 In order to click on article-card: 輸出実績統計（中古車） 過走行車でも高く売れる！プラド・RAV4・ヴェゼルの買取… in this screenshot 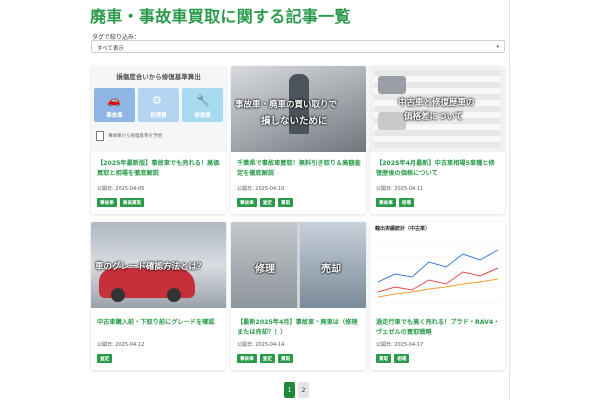, I will do `click(437, 296)`.